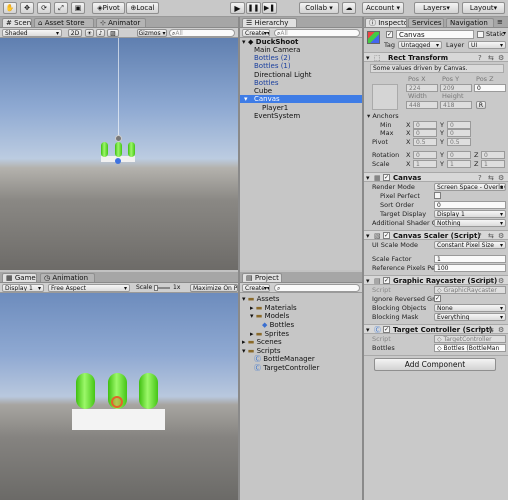  What do you see at coordinates (422, 105) in the screenshot?
I see `width-field: 448` at bounding box center [422, 105].